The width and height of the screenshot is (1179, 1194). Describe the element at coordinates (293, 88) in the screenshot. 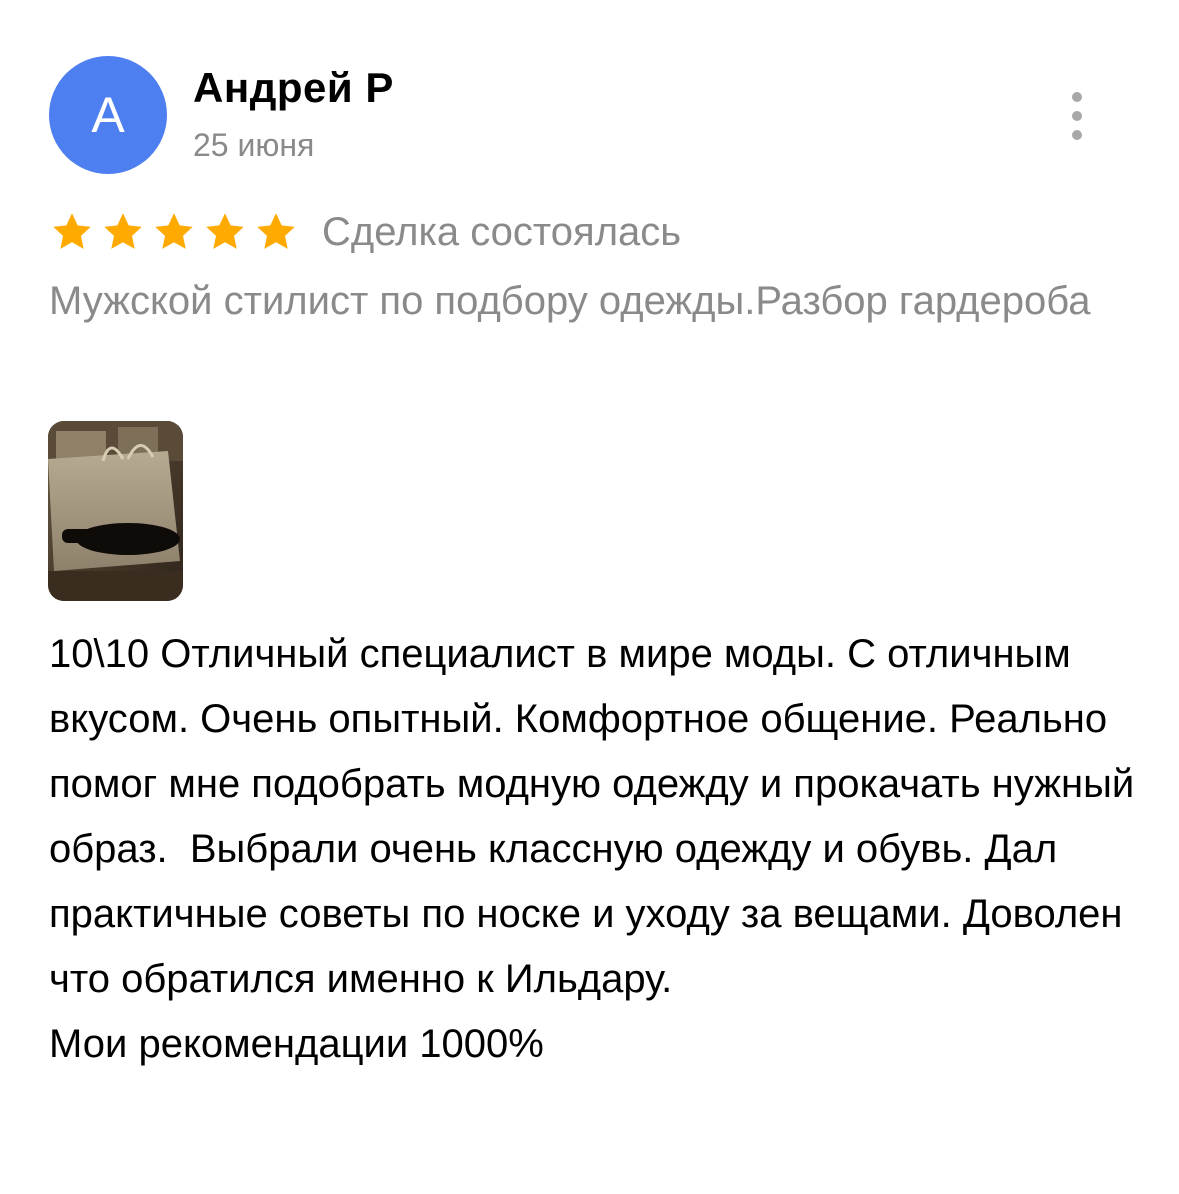

I see `author-name: Андрей Р` at that location.